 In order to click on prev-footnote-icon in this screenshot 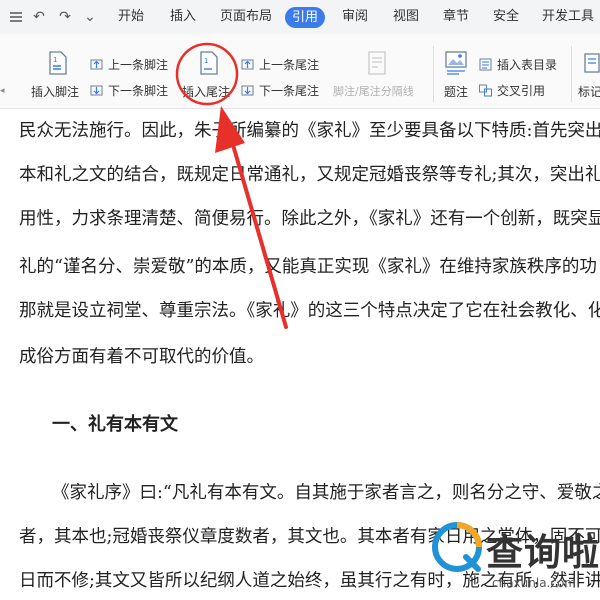, I will do `click(96, 64)`.